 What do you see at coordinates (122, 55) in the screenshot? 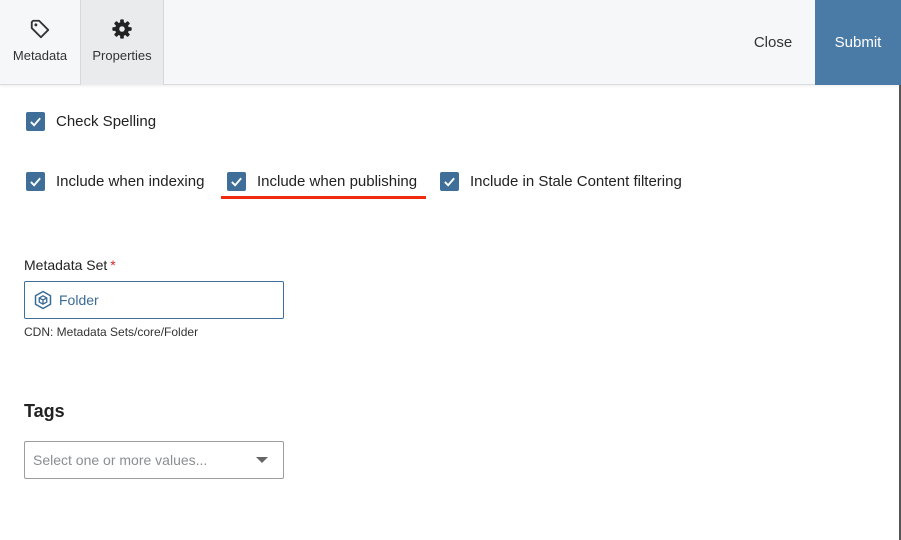
I see `tab-properties-label: Properties` at bounding box center [122, 55].